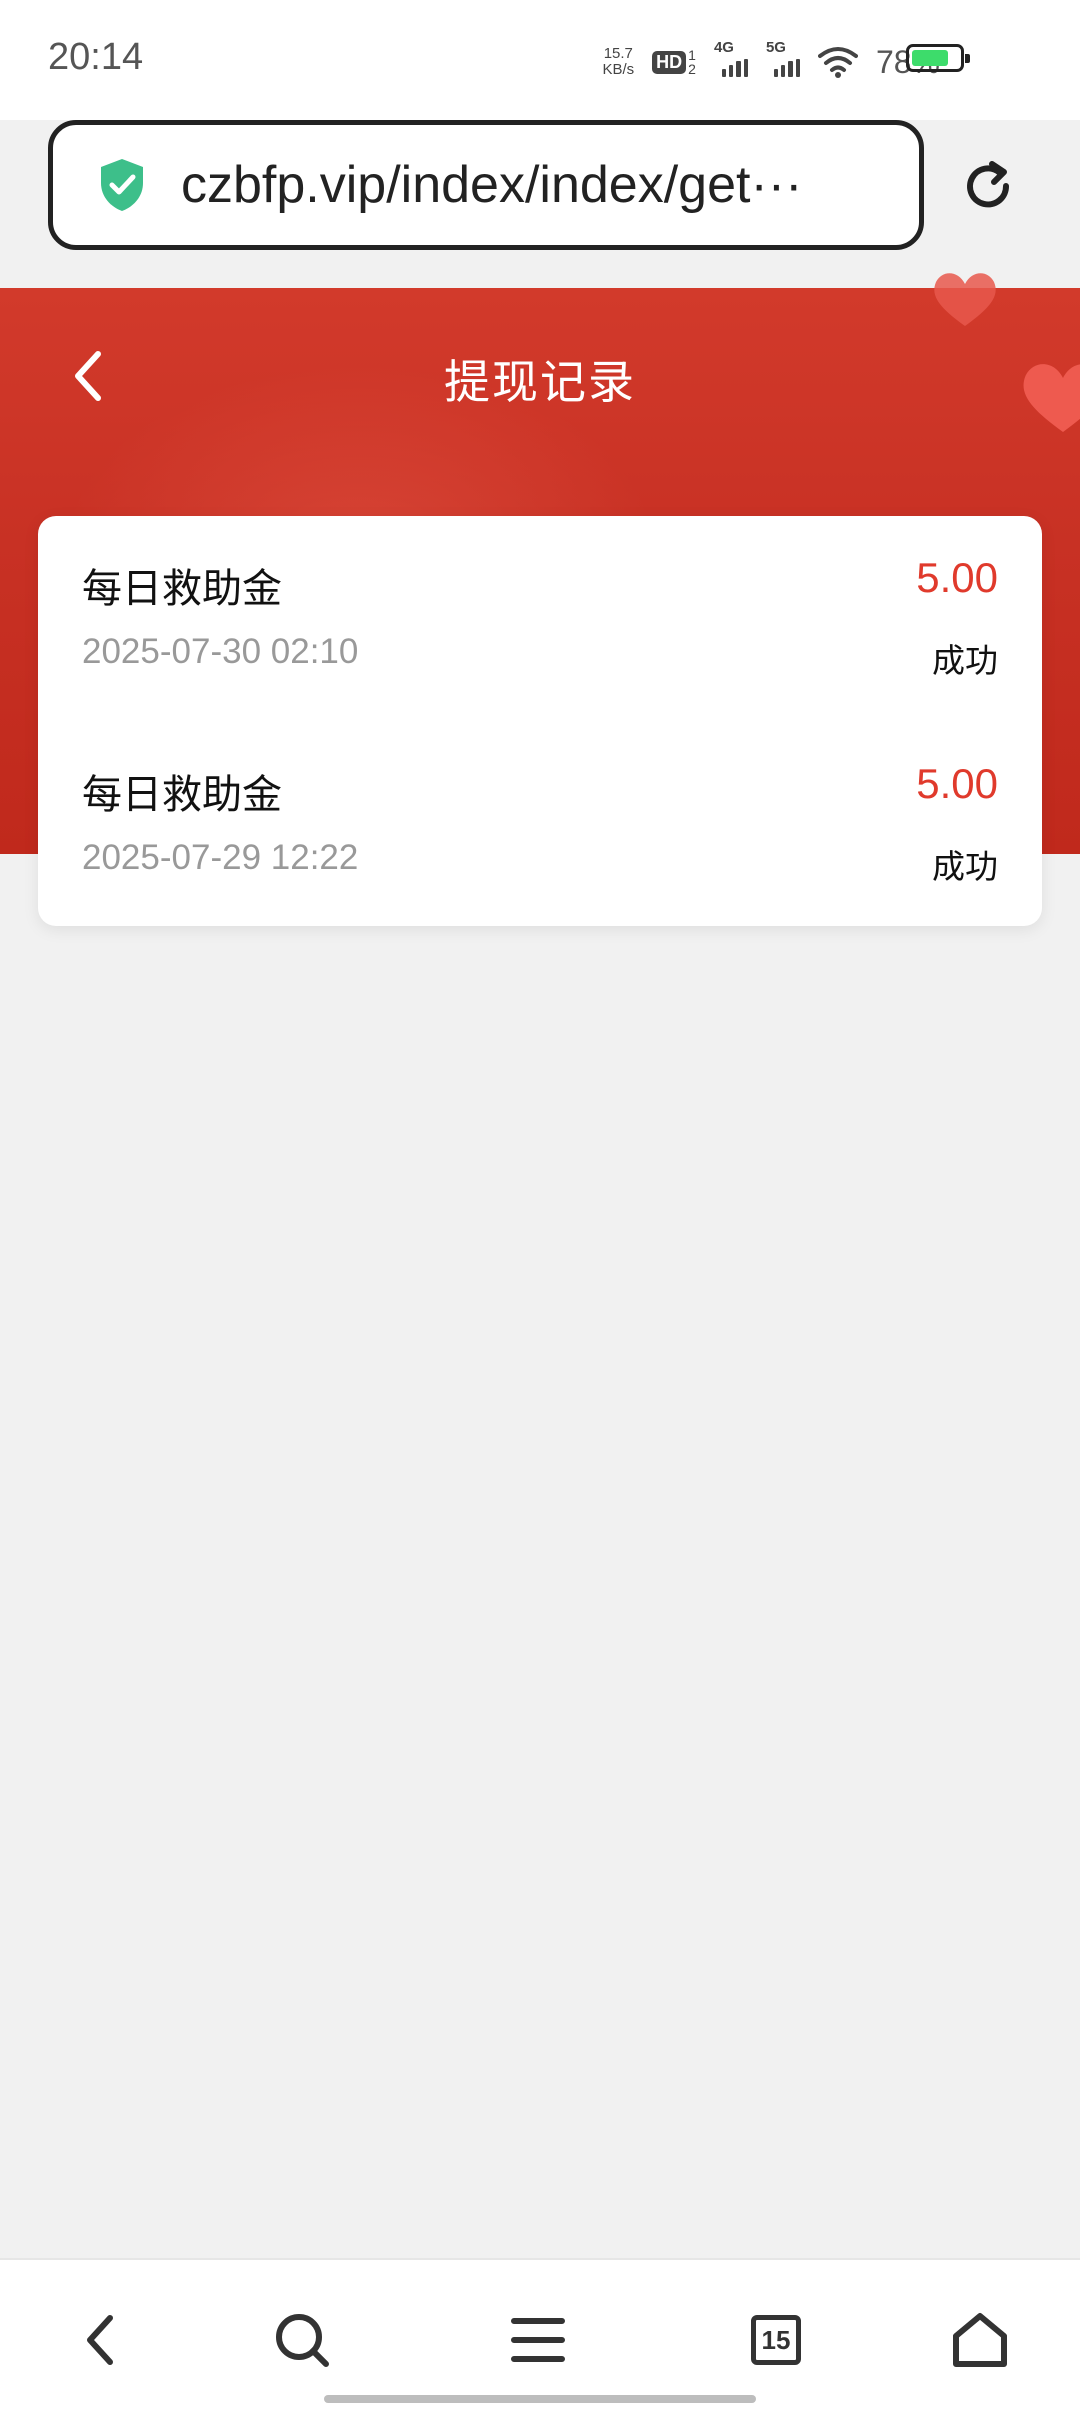  What do you see at coordinates (980, 2340) in the screenshot?
I see `home-icon` at bounding box center [980, 2340].